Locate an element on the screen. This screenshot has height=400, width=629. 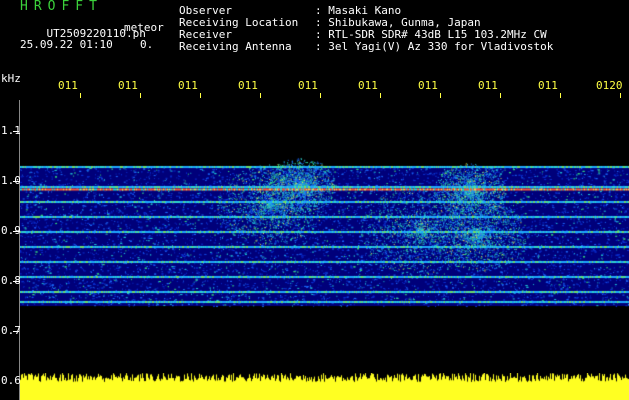
axis-unit-label: kHz is located at coordinates (11, 78).